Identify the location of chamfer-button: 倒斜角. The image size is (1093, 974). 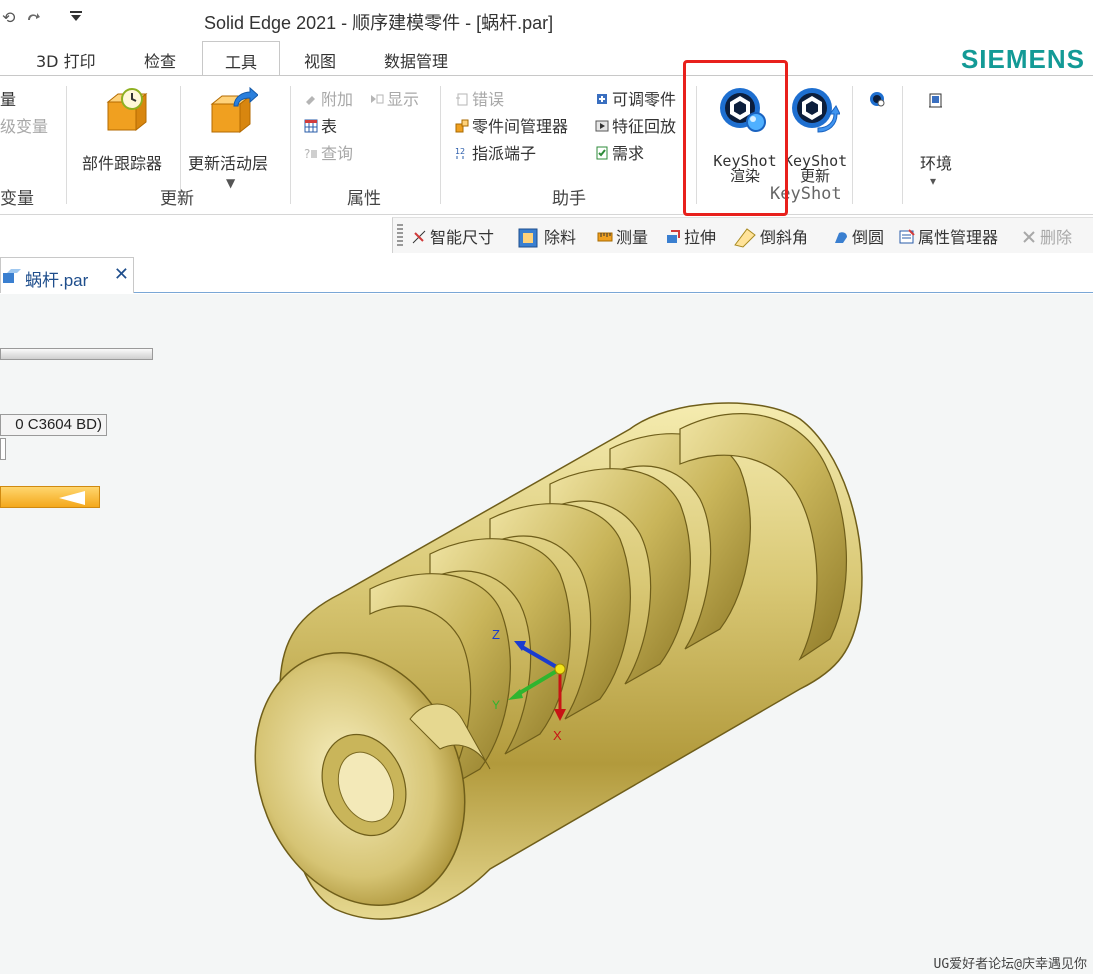
(770, 236).